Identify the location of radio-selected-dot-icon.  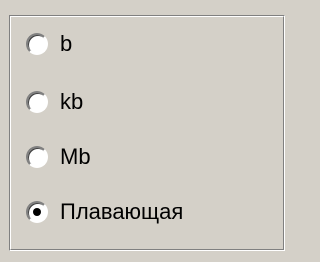
(37, 212).